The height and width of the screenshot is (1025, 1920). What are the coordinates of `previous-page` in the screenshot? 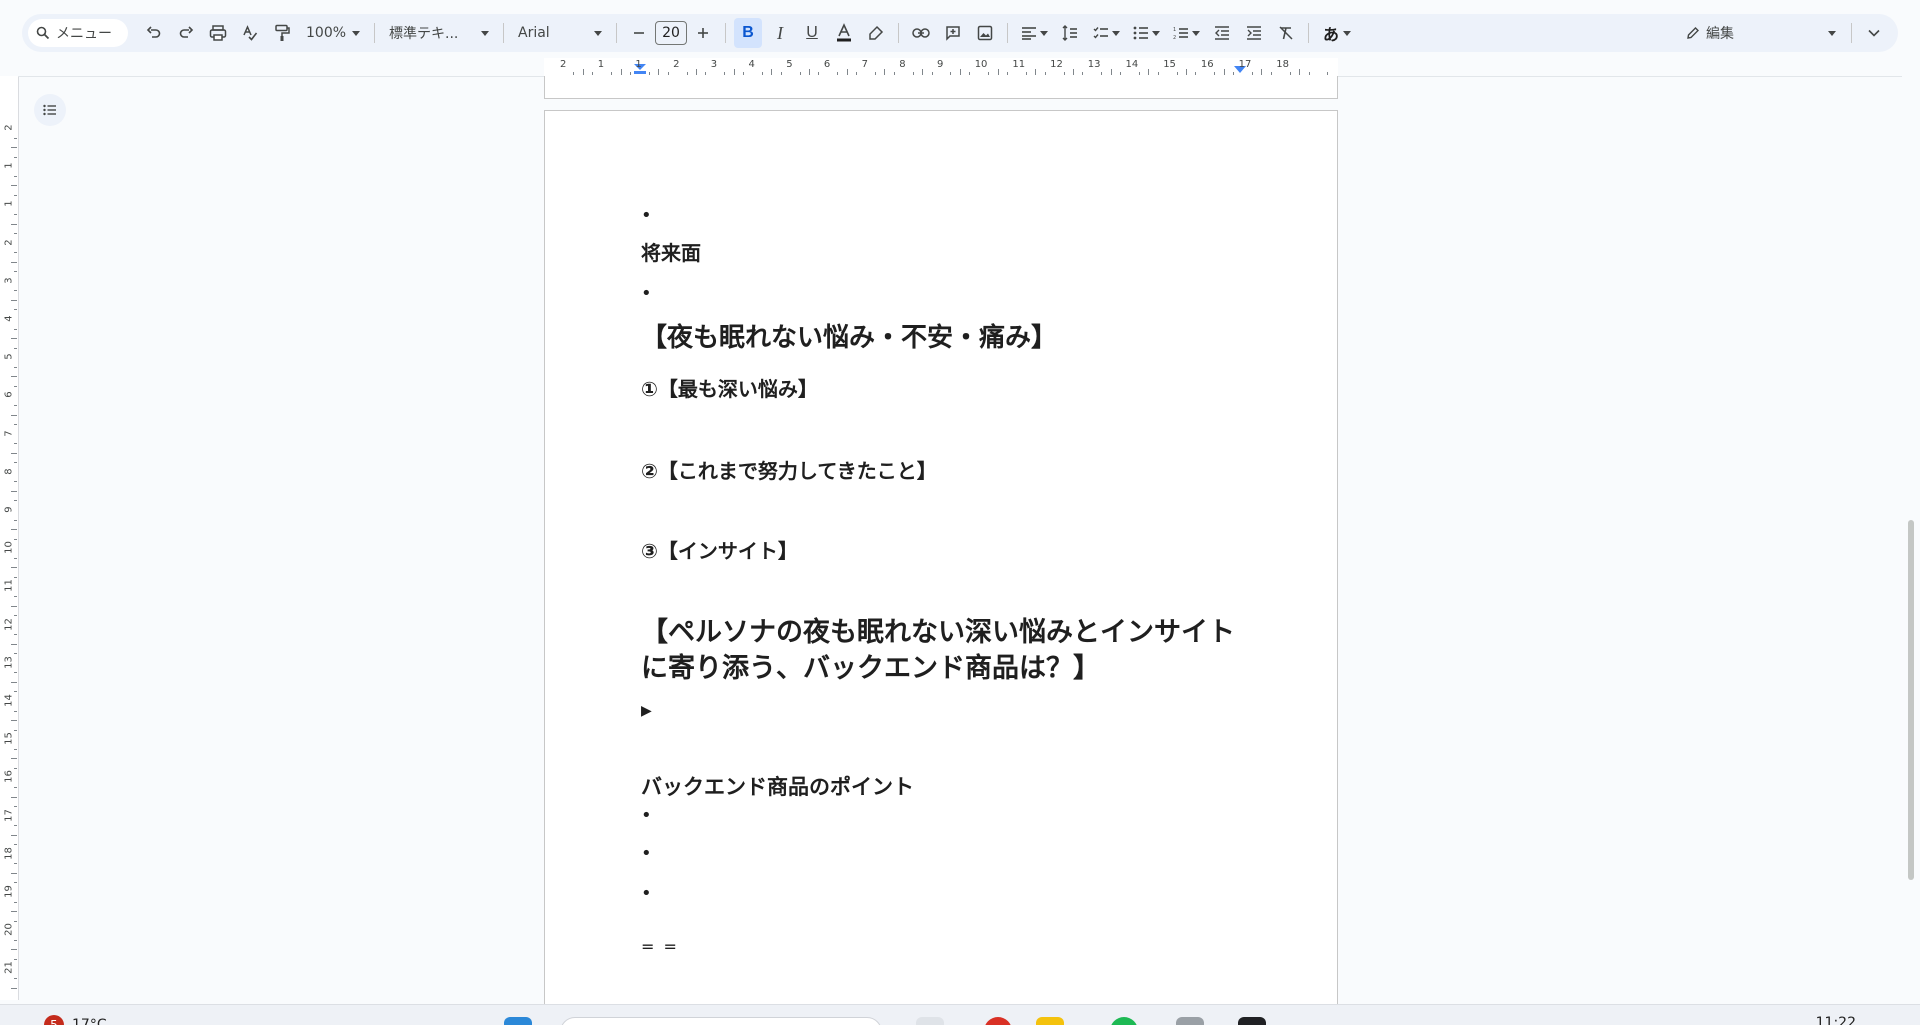 It's located at (941, 87).